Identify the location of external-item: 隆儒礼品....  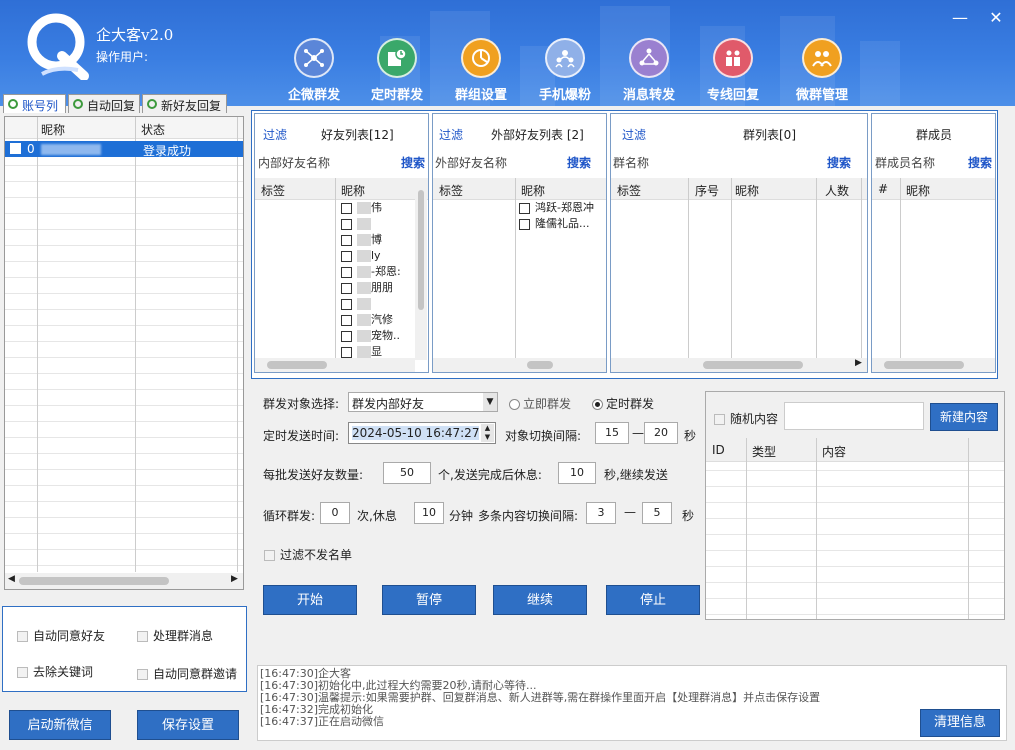
(562, 226).